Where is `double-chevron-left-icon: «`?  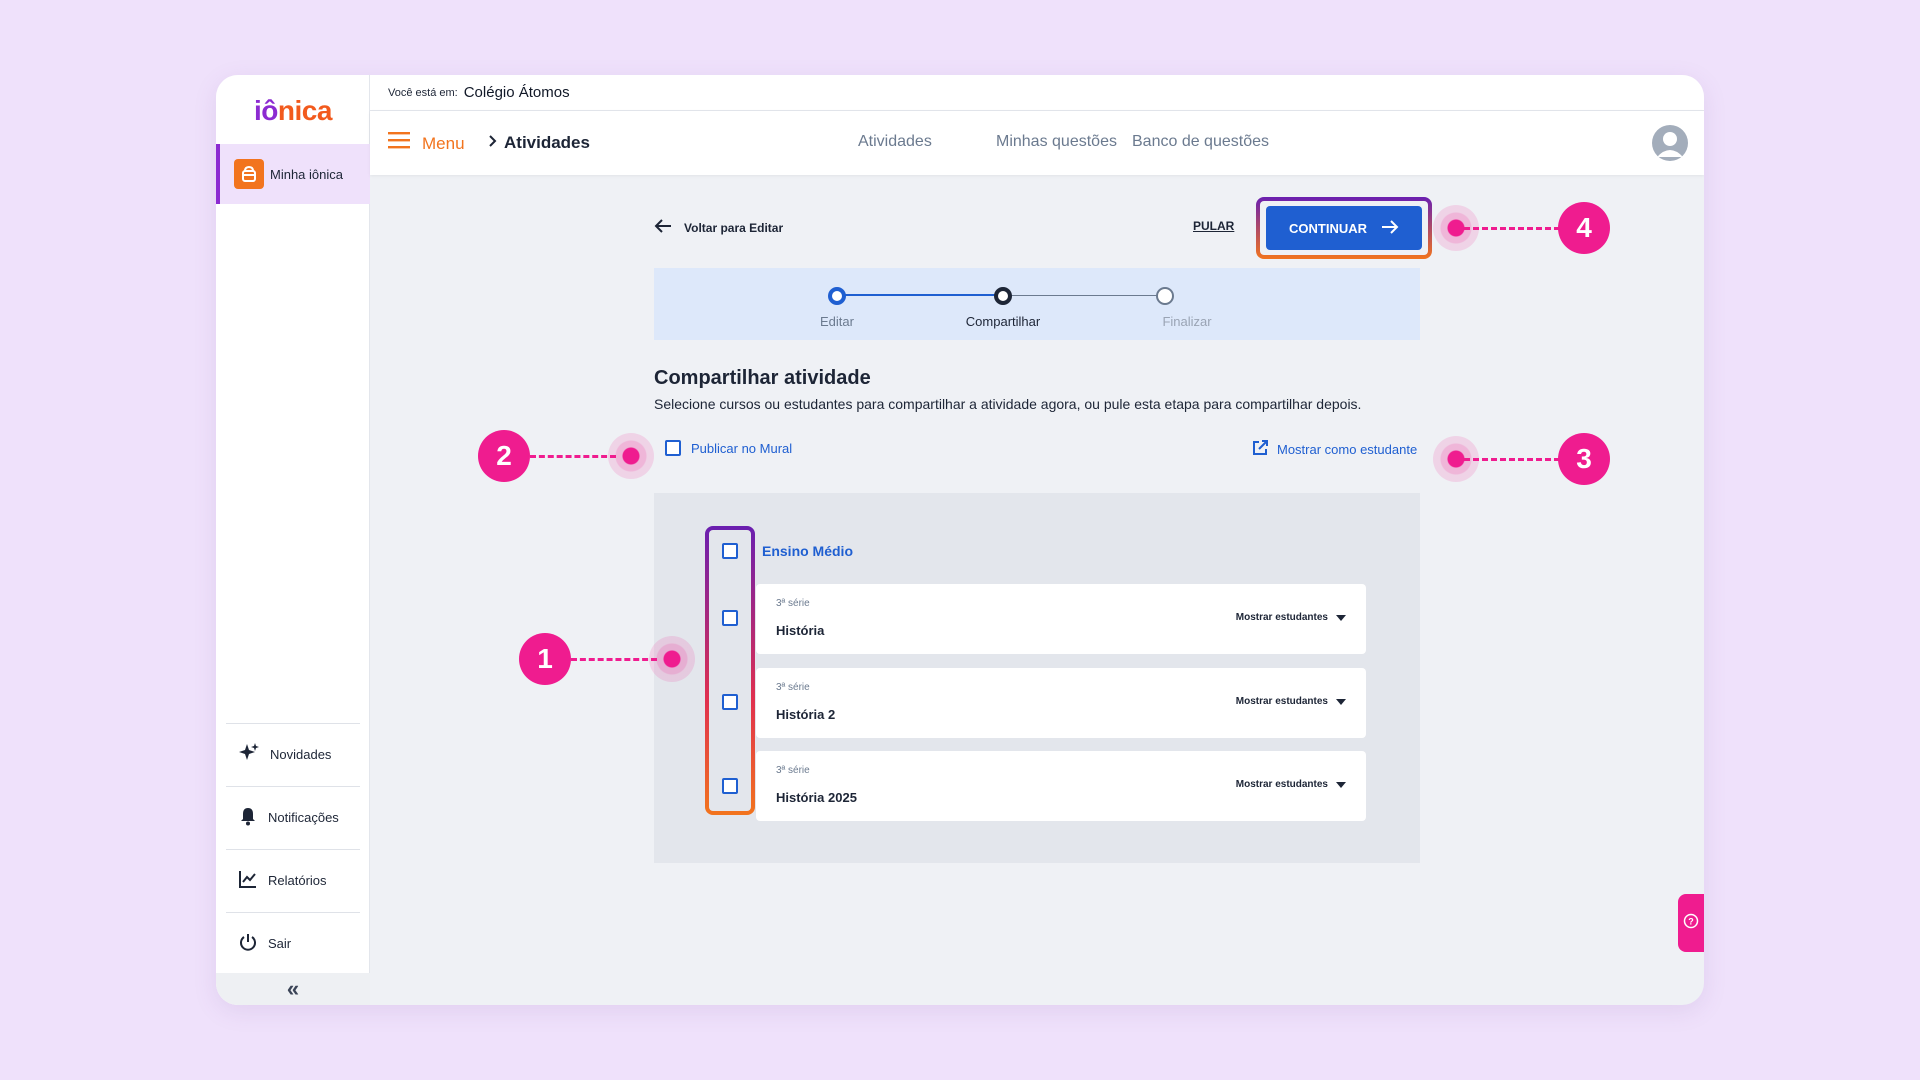 double-chevron-left-icon: « is located at coordinates (293, 988).